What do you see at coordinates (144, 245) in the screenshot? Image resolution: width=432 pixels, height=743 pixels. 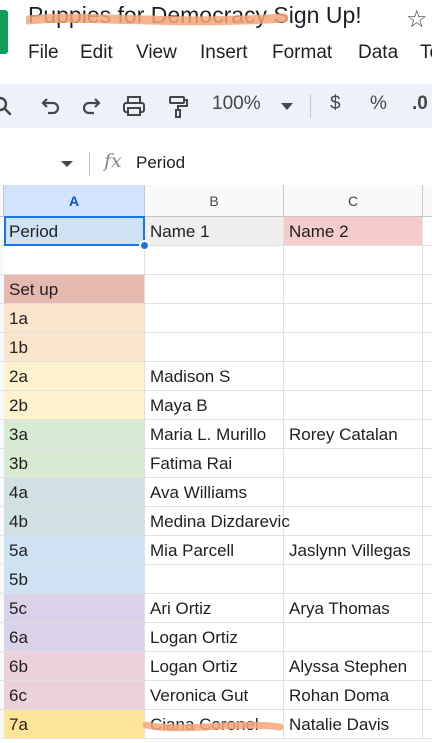 I see `fill-handle` at bounding box center [144, 245].